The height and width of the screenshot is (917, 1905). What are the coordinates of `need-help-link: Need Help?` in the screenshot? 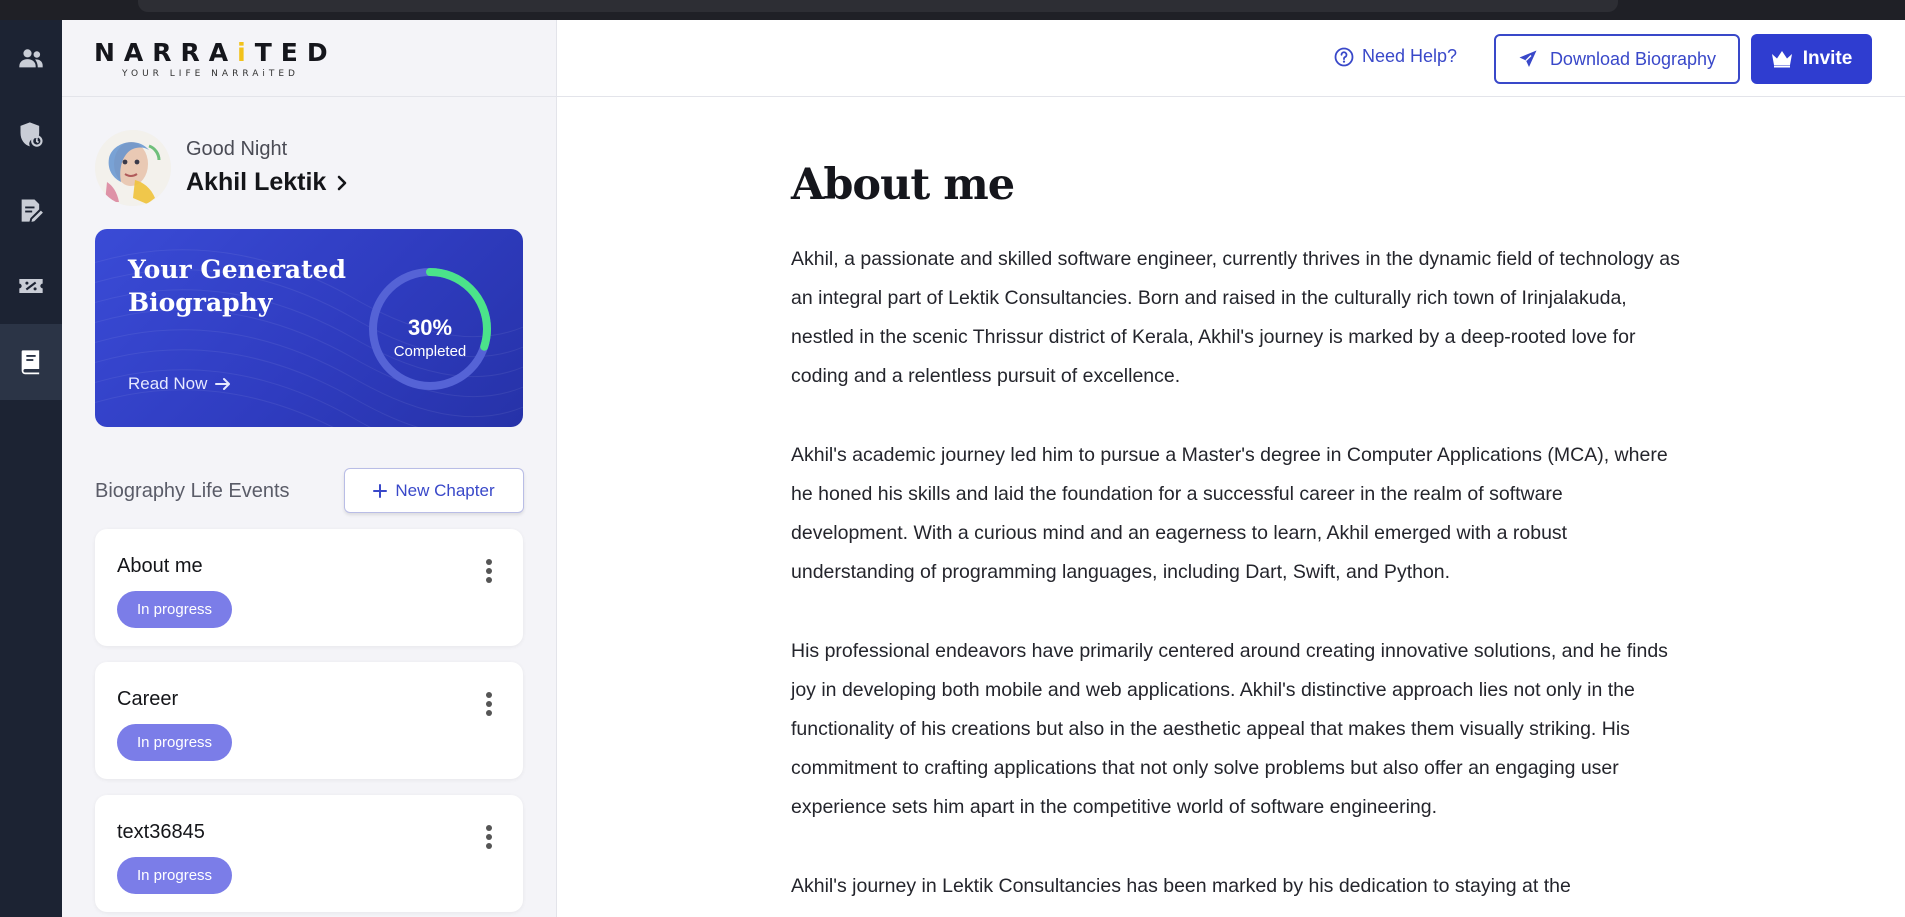 It's located at (1395, 56).